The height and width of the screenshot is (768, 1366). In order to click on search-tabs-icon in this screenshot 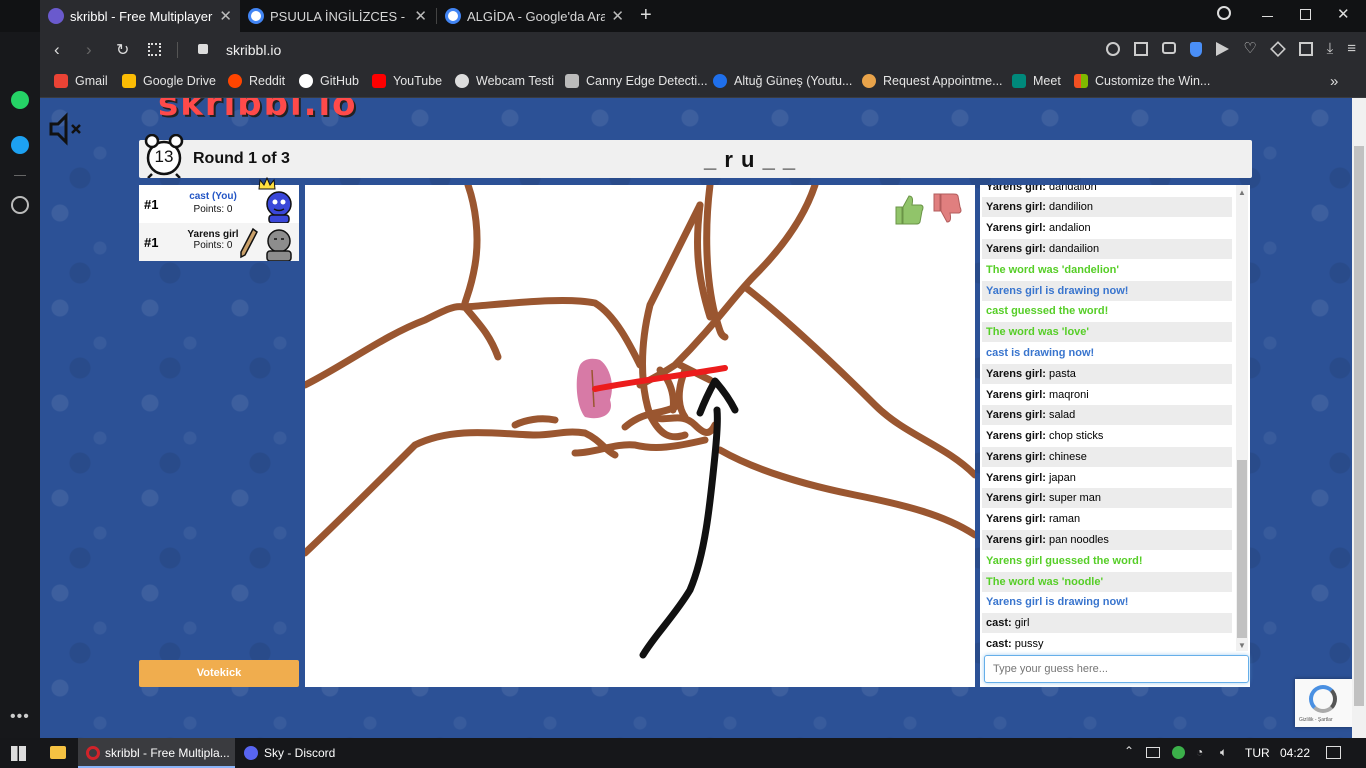, I will do `click(1224, 13)`.